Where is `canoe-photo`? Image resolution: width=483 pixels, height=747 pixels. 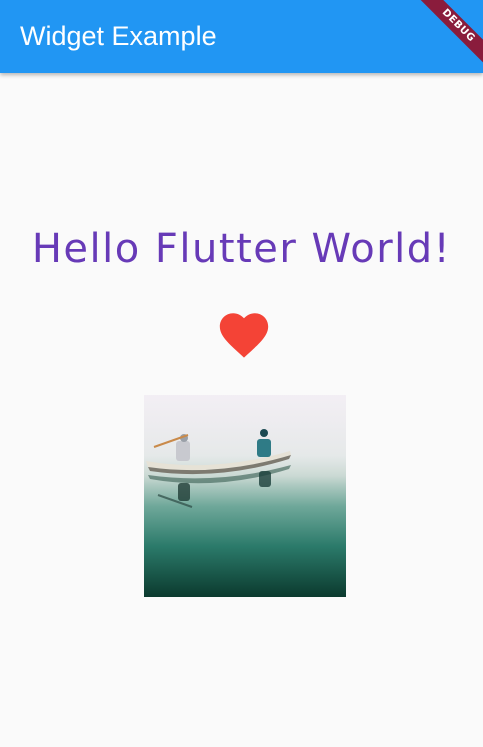
canoe-photo is located at coordinates (245, 496).